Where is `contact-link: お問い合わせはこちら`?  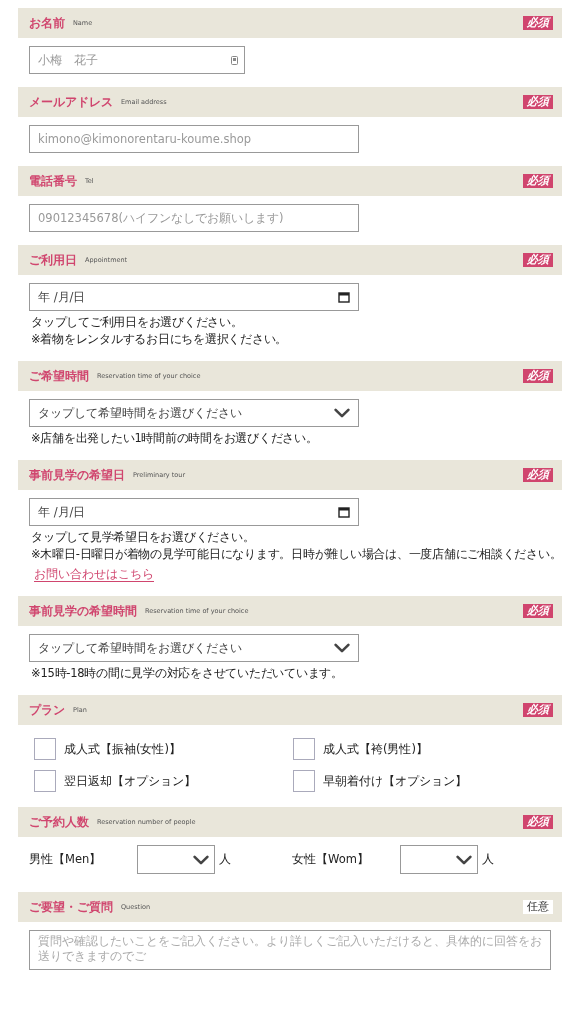 contact-link: お問い合わせはこちら is located at coordinates (94, 574).